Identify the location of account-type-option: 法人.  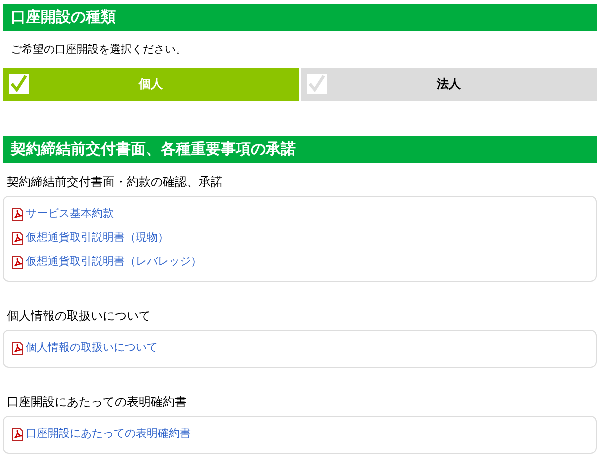
(449, 84).